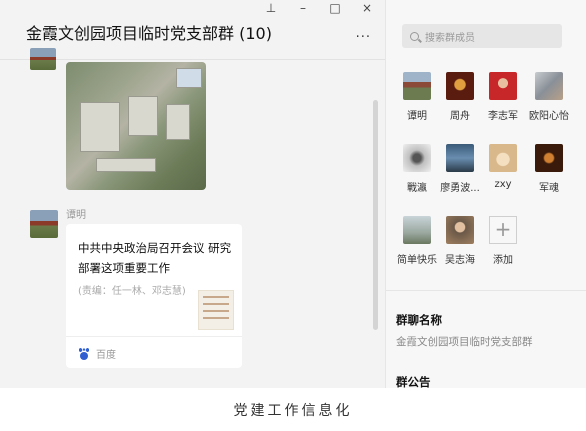 Image resolution: width=586 pixels, height=431 pixels. What do you see at coordinates (417, 116) in the screenshot?
I see `member-name: 谭明` at bounding box center [417, 116].